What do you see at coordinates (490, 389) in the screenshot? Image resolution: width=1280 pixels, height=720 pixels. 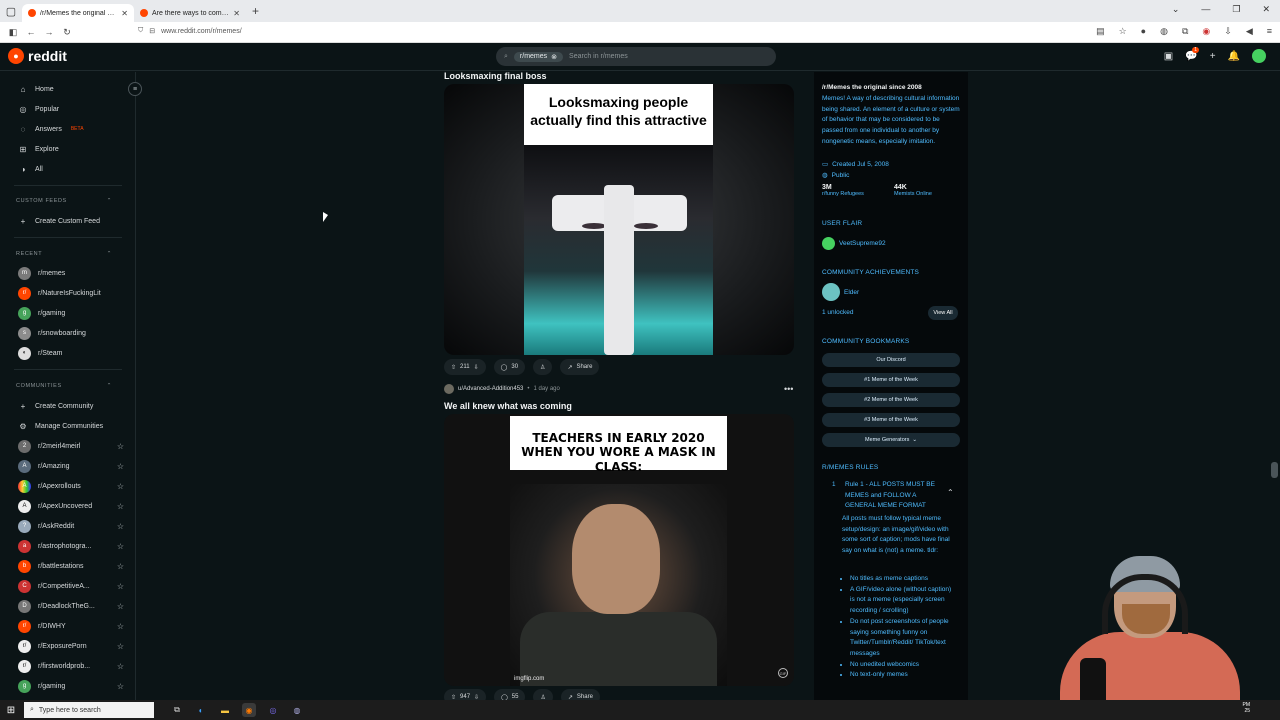 I see `username-link: u/Advanced-Addition453` at bounding box center [490, 389].